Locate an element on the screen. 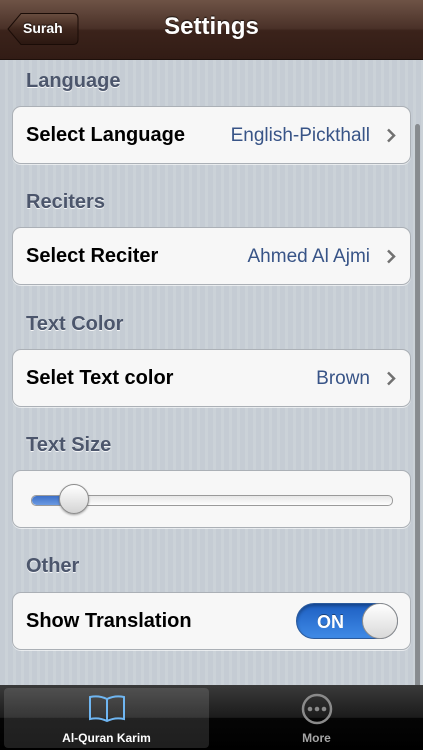 The height and width of the screenshot is (750, 423). tab-al-quran-karim: Al-Quran Karim is located at coordinates (106, 718).